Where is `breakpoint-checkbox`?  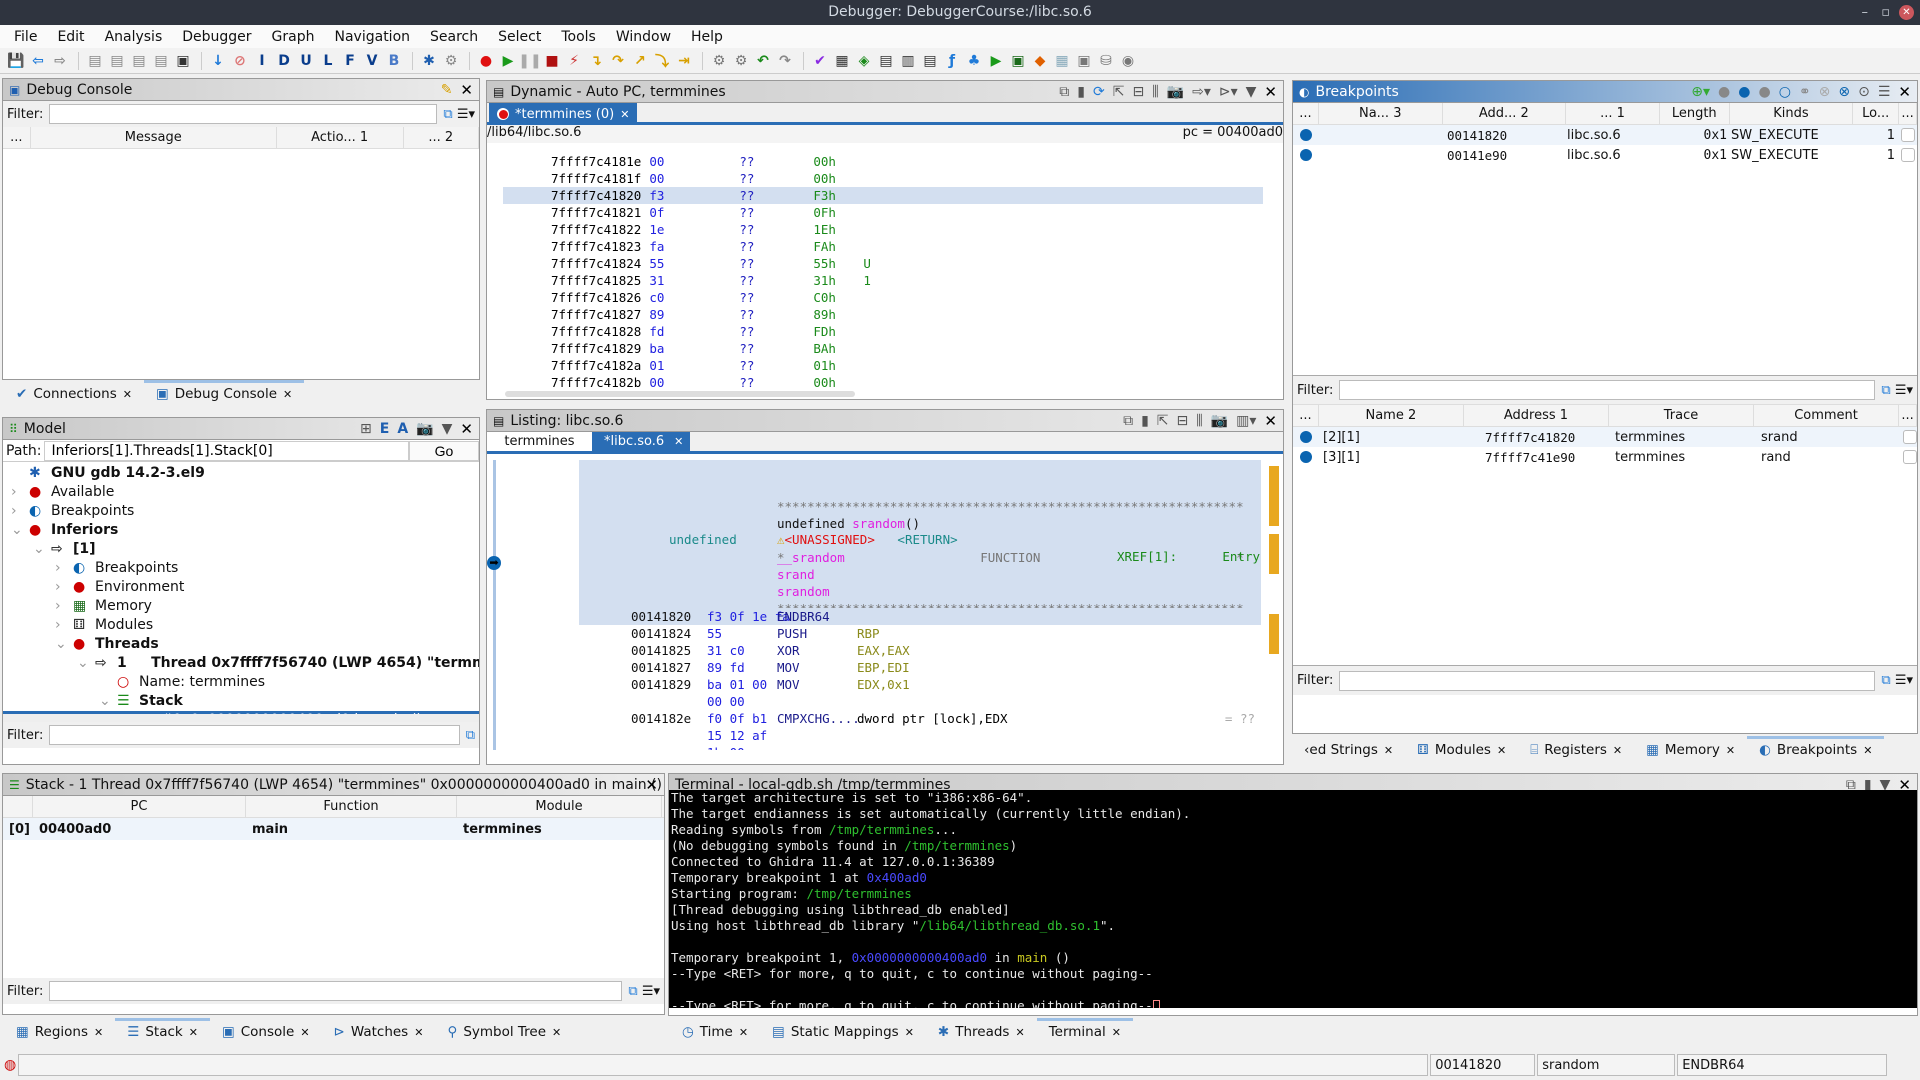
breakpoint-checkbox is located at coordinates (1908, 155).